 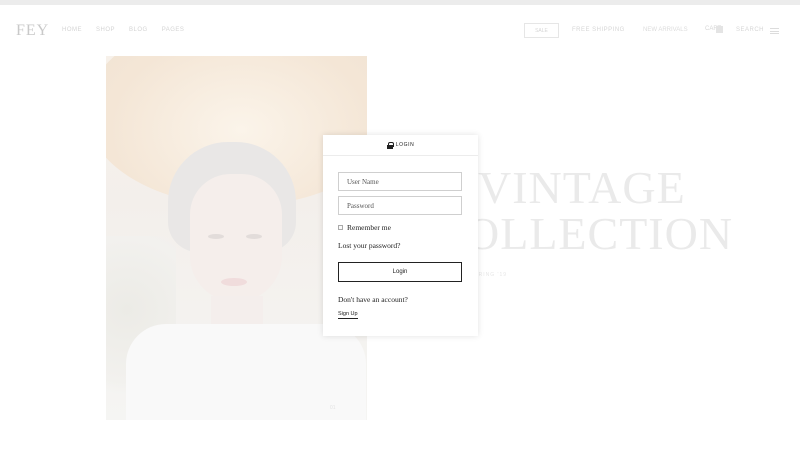 I want to click on lock-icon, so click(x=390, y=145).